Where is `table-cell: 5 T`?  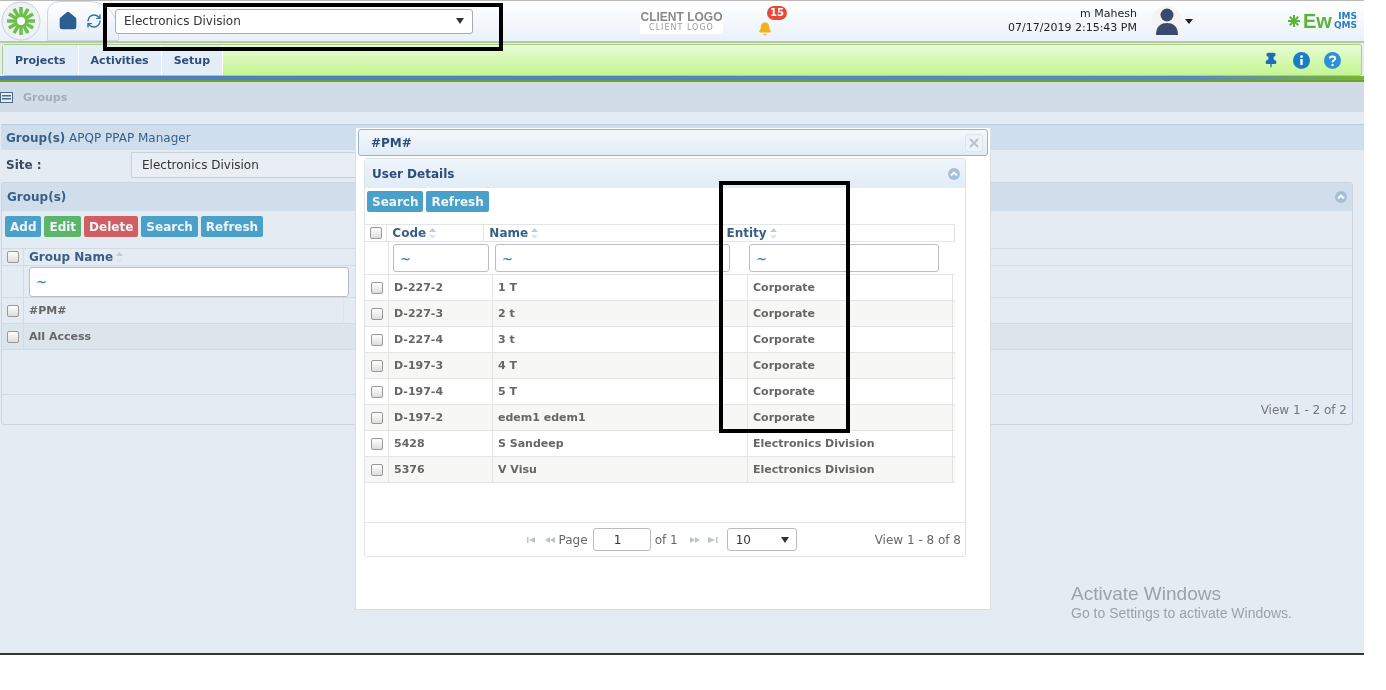
table-cell: 5 T is located at coordinates (620, 391).